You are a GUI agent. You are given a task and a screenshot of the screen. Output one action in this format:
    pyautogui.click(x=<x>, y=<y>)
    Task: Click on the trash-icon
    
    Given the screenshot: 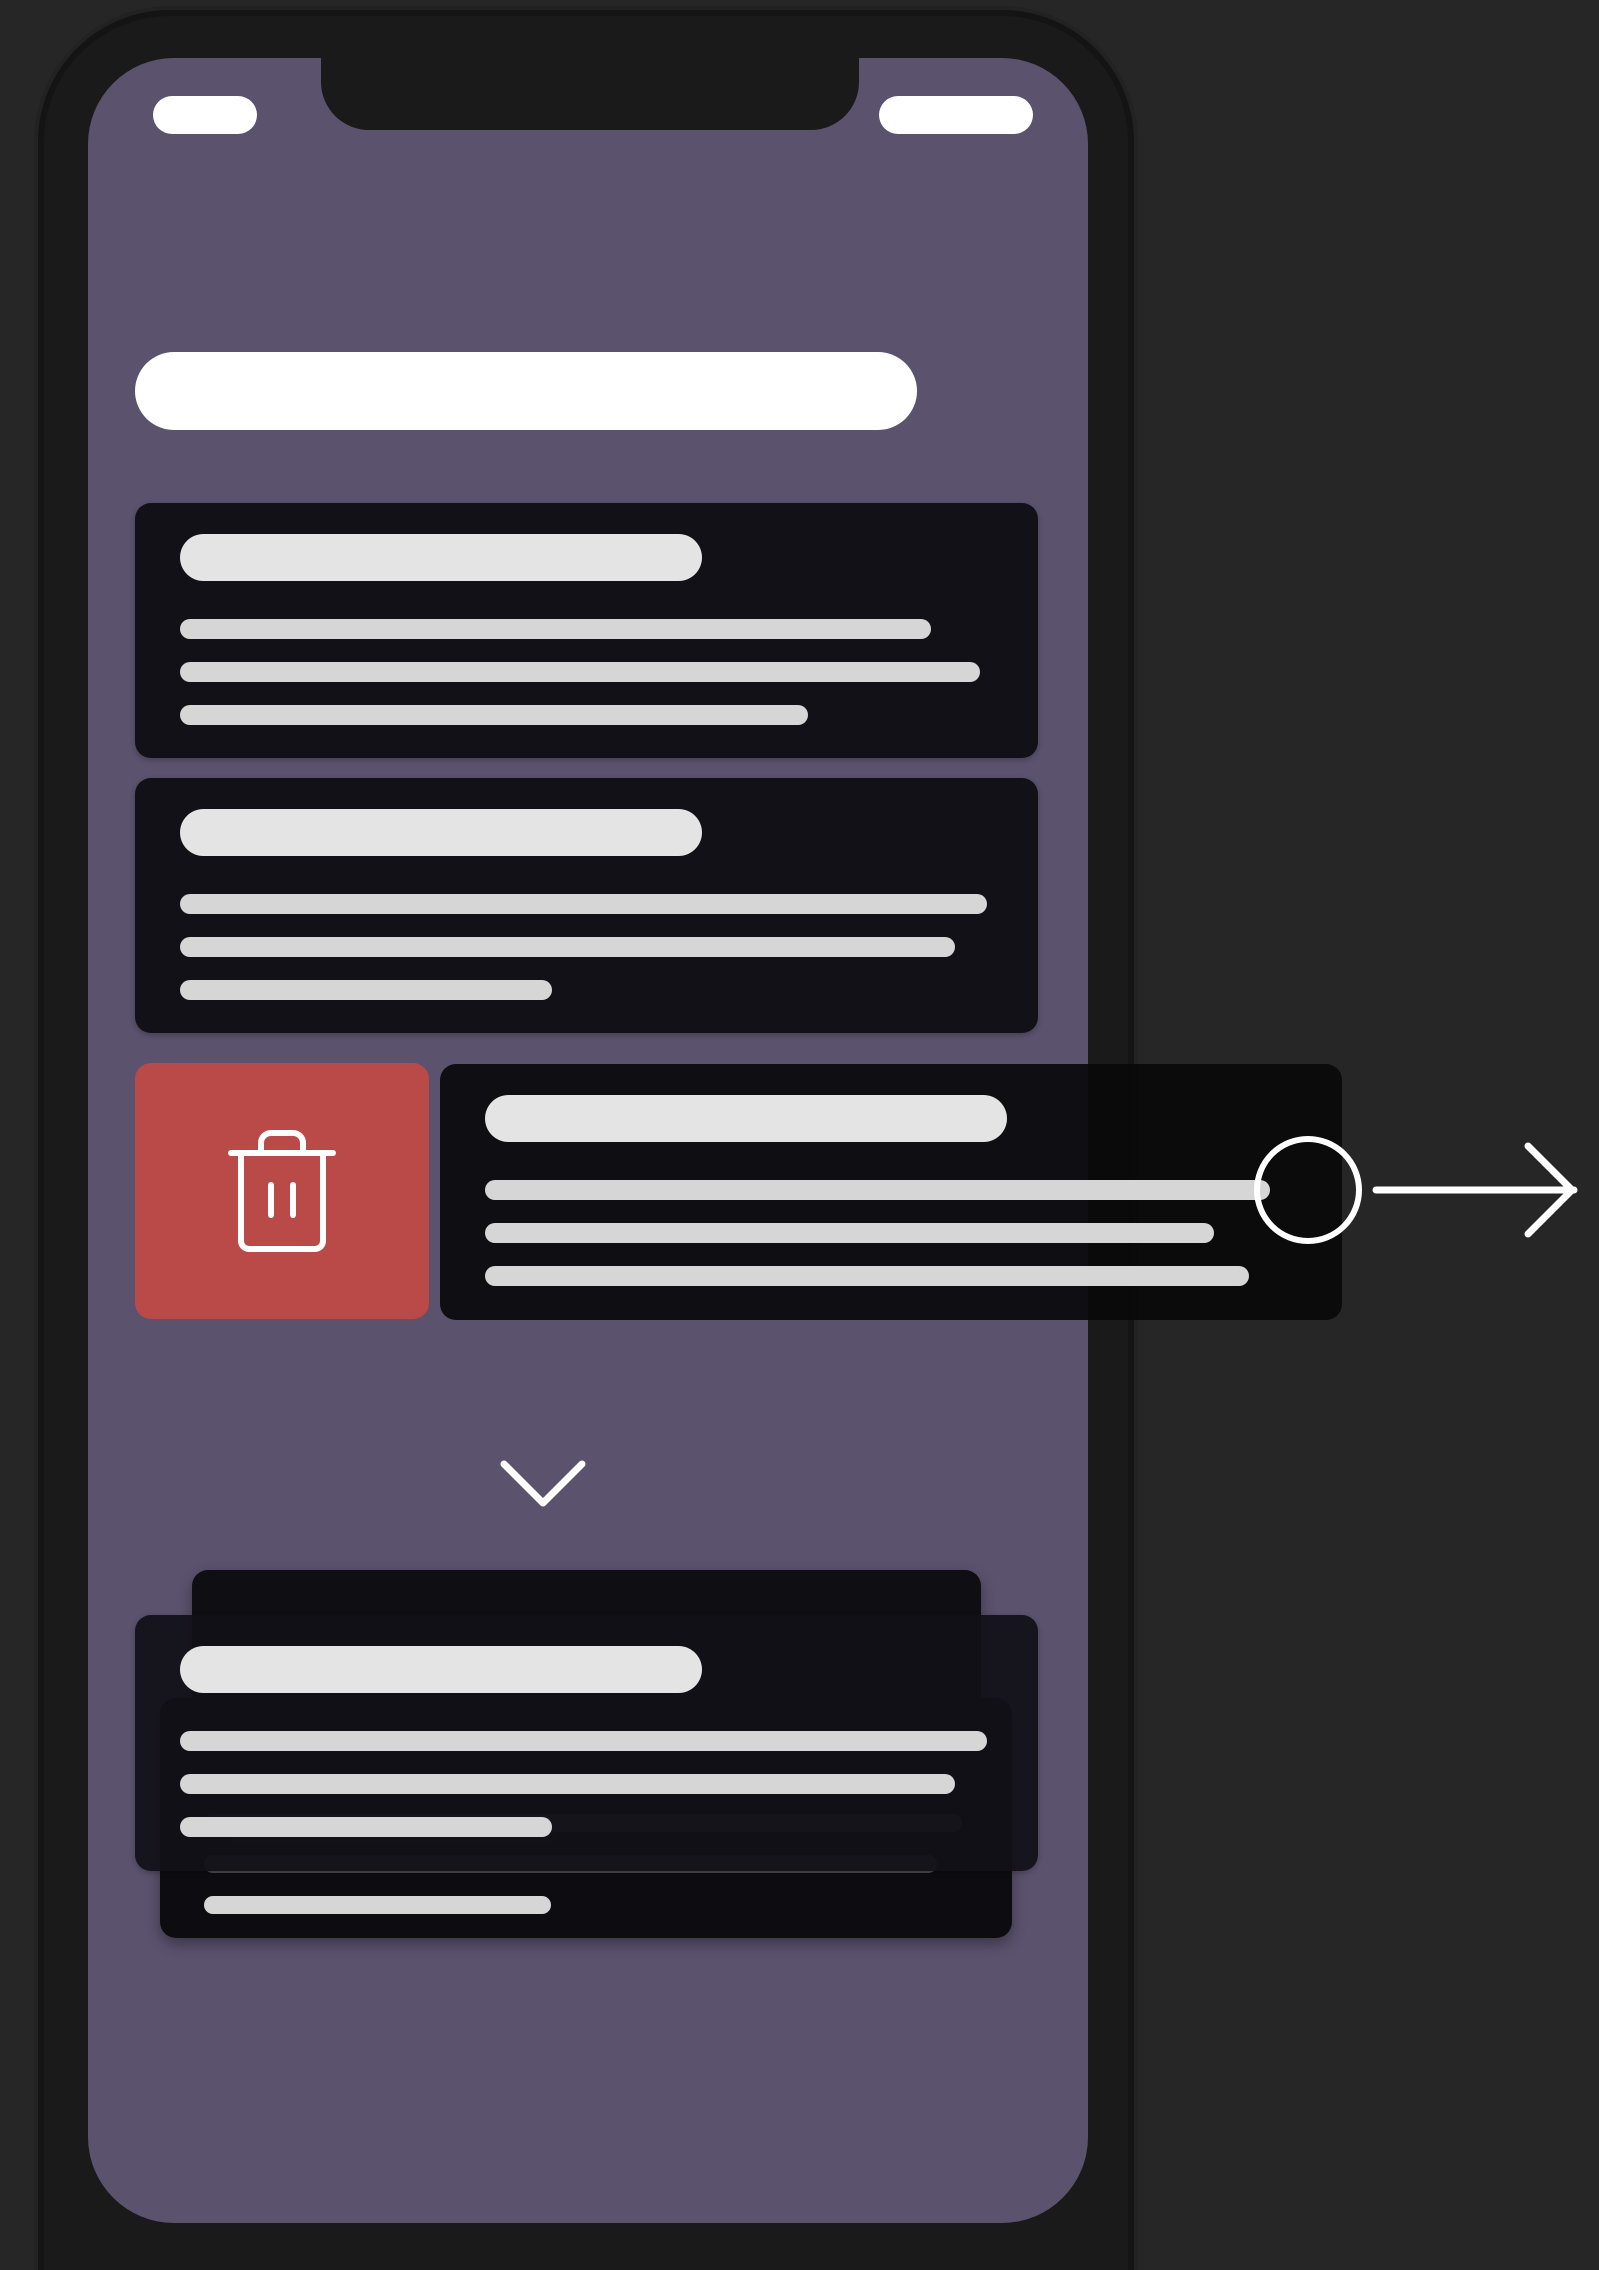 What is the action you would take?
    pyautogui.click(x=282, y=1191)
    